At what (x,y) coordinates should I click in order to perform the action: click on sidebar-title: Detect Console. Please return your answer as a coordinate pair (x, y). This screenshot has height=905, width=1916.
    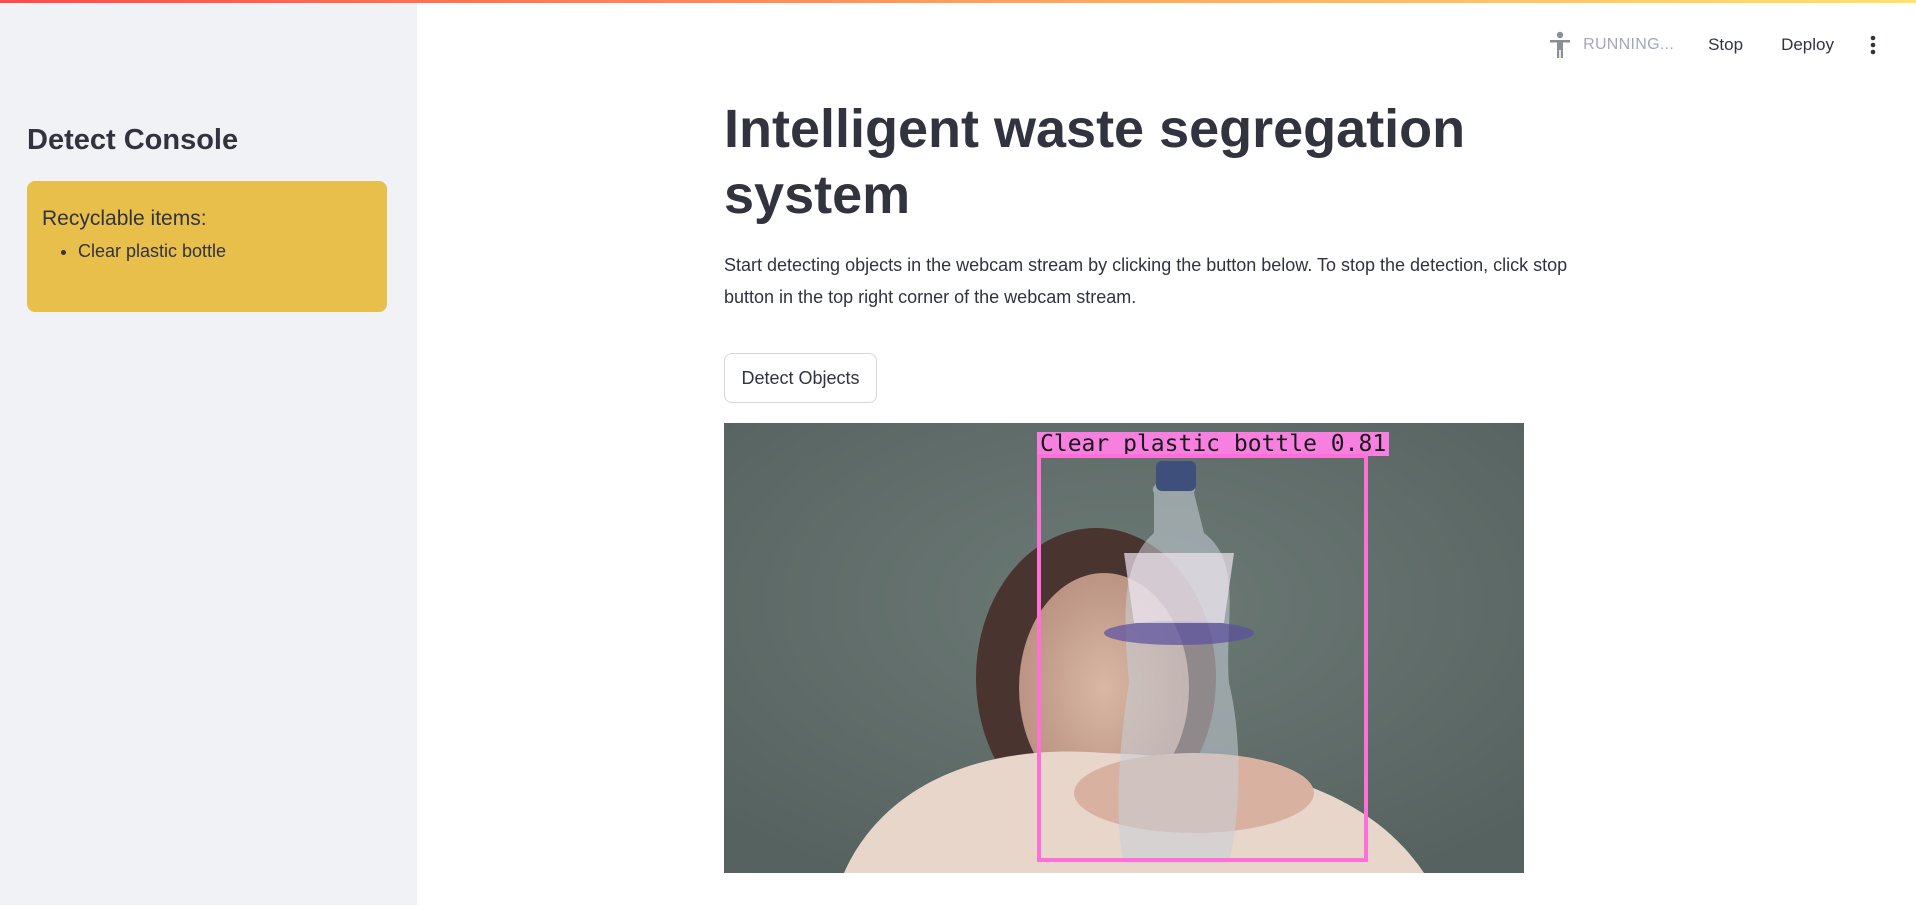
    Looking at the image, I should click on (133, 140).